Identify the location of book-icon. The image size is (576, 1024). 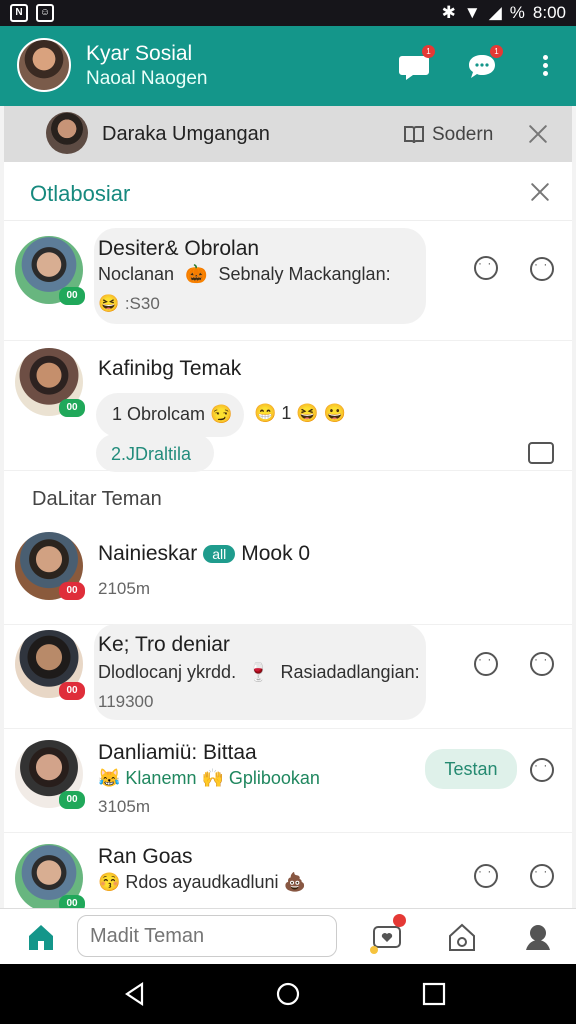
(414, 135).